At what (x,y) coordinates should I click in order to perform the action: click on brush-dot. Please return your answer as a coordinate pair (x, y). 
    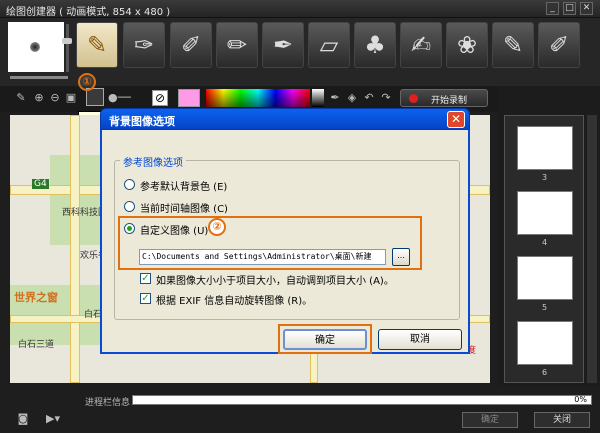
    Looking at the image, I should click on (35, 47).